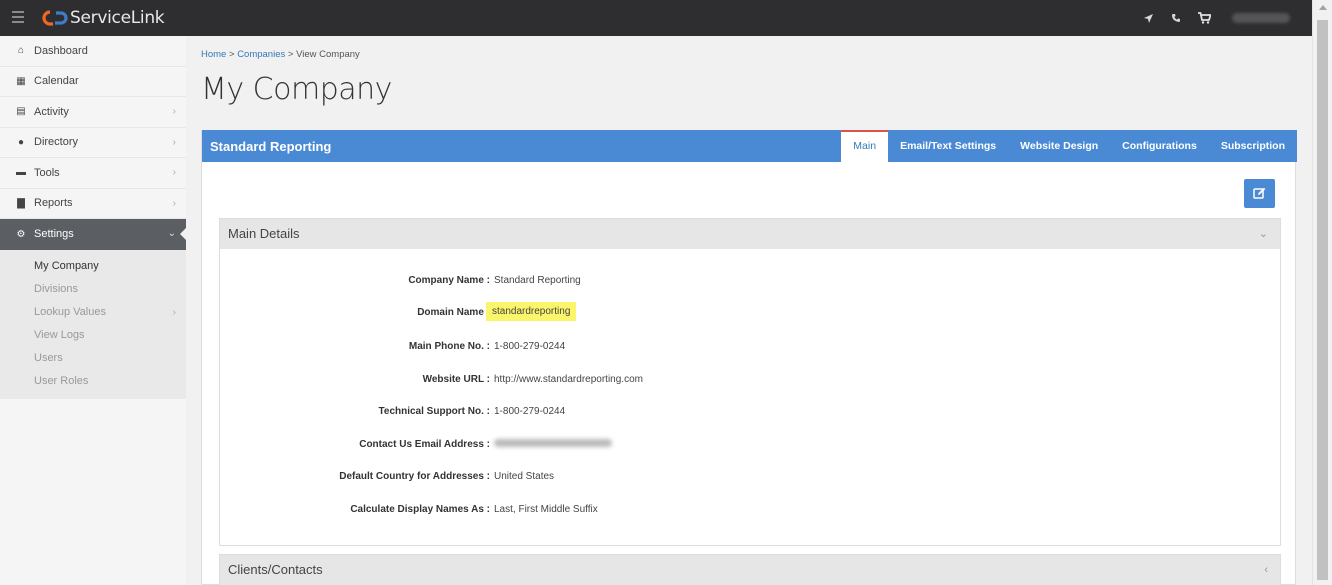  I want to click on logo-mark-icon, so click(55, 18).